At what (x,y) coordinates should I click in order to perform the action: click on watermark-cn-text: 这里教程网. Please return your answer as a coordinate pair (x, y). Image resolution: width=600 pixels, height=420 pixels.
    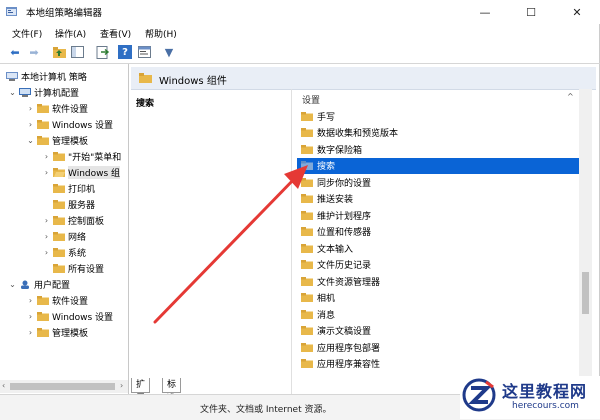
    Looking at the image, I should click on (545, 391).